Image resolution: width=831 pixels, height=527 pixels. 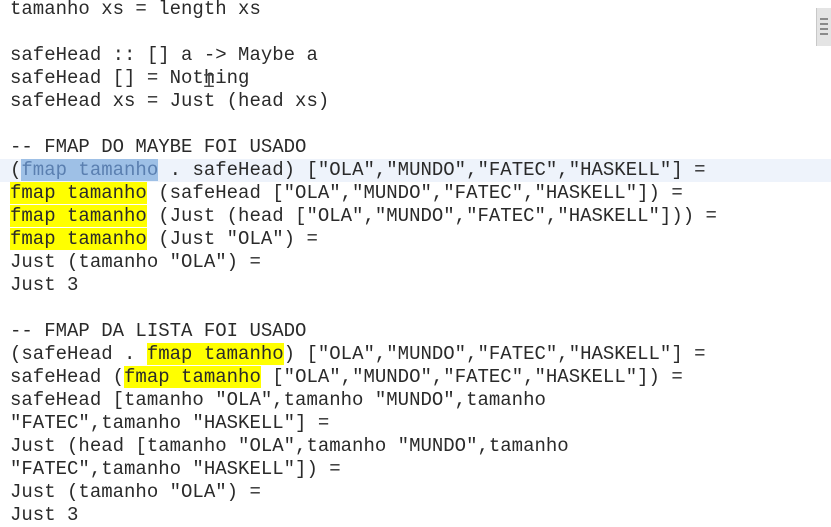 What do you see at coordinates (78, 354) in the screenshot?
I see `code-text: (safeHead .` at bounding box center [78, 354].